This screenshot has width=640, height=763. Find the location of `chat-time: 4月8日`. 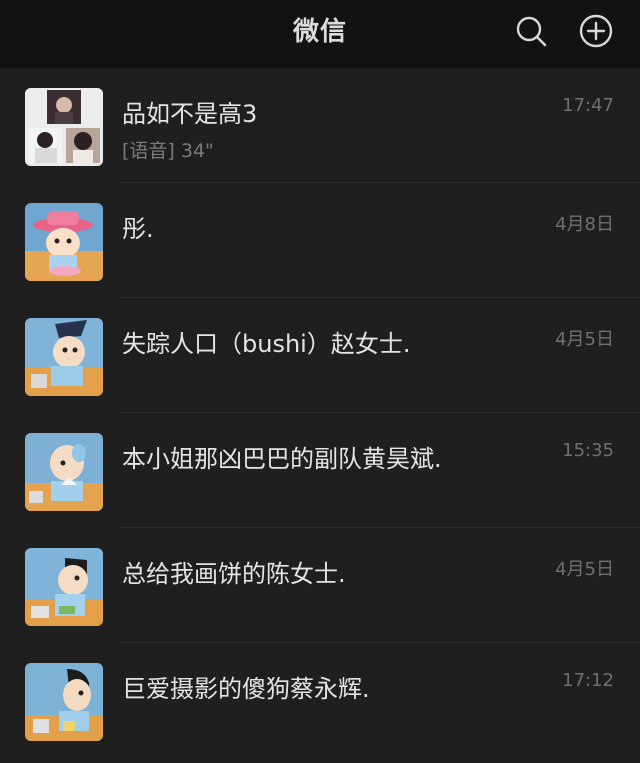

chat-time: 4月8日 is located at coordinates (584, 224).